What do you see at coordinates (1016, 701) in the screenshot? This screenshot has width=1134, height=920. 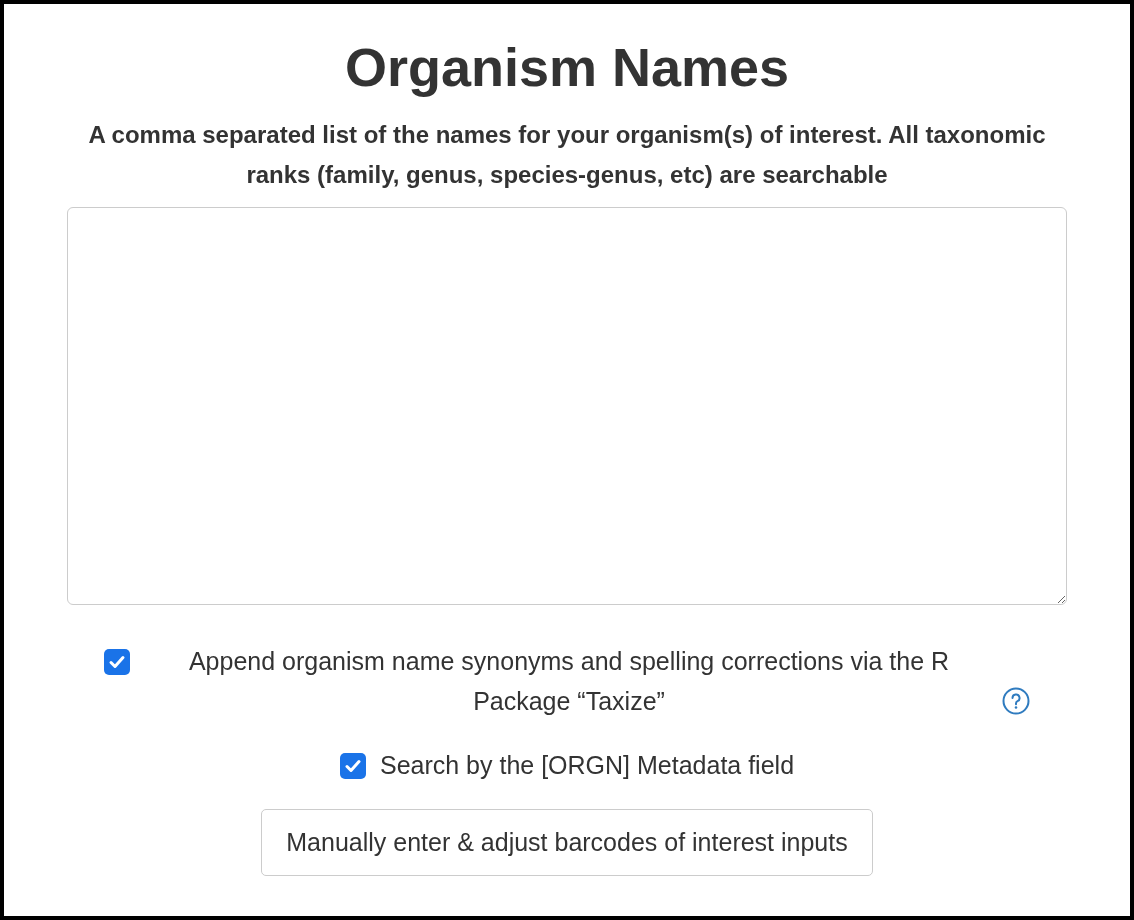 I see `help-icon` at bounding box center [1016, 701].